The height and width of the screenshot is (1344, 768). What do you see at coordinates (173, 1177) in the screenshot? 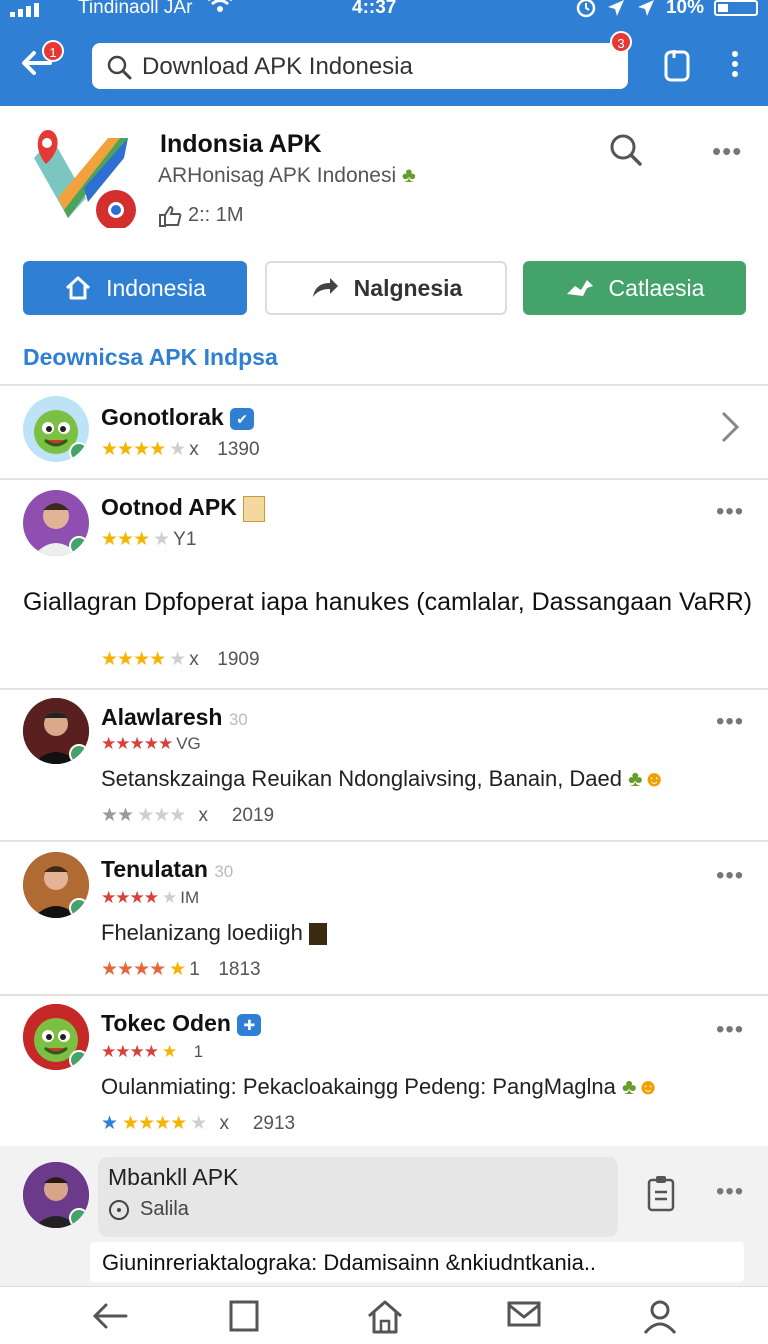
I see `bottom-name: Mbankll APK` at bounding box center [173, 1177].